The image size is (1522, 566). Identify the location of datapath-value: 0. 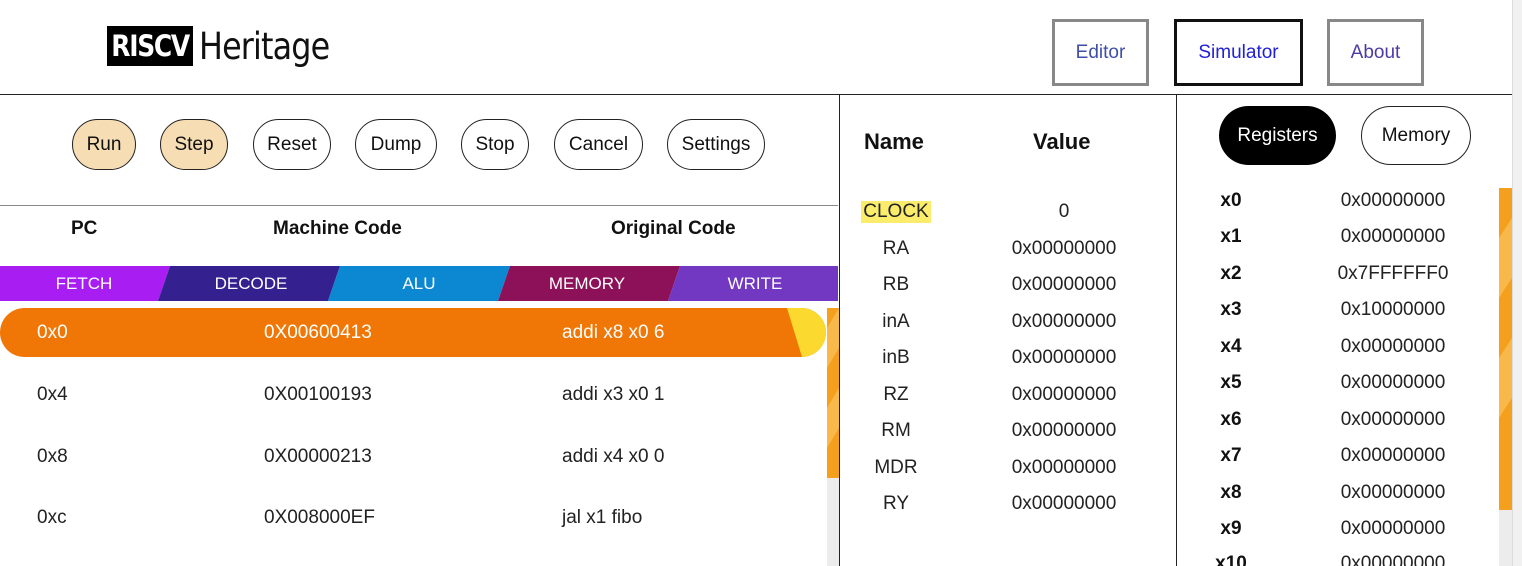
(1064, 211).